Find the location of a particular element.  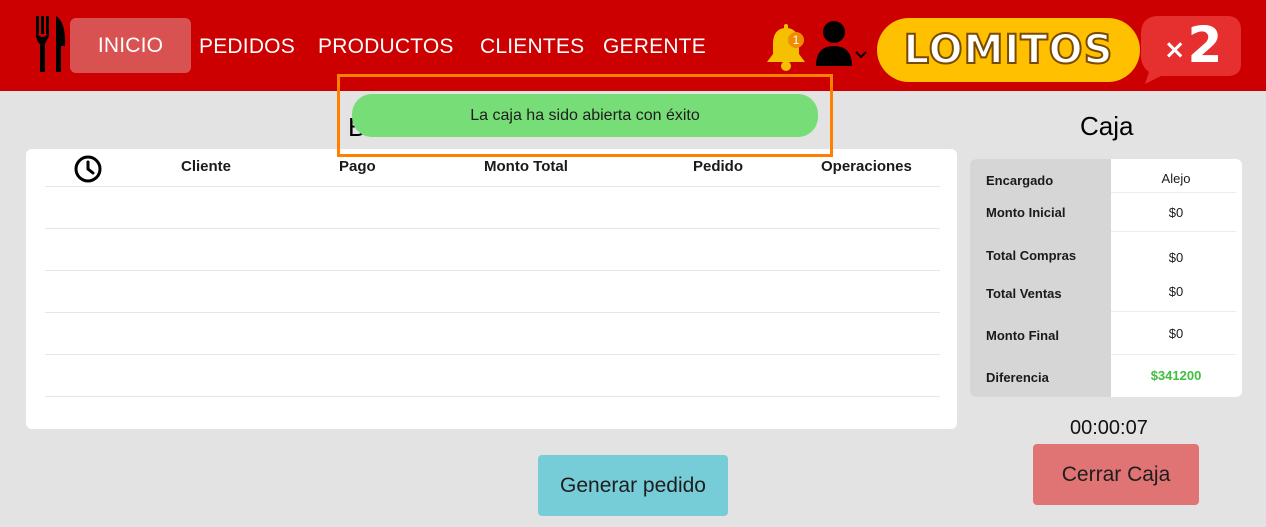

caja-label-monto-final: Monto Final is located at coordinates (1022, 335).